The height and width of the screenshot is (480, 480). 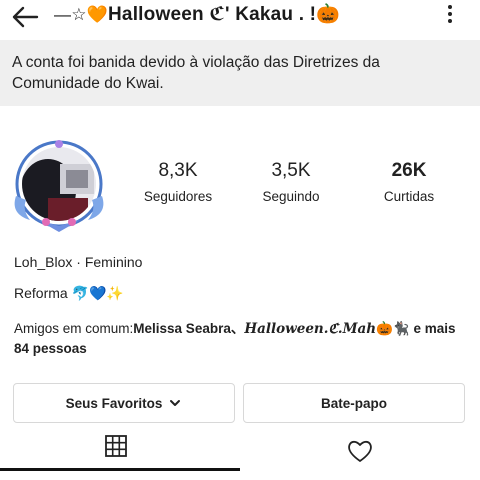 I want to click on arrow-left-icon, so click(x=25, y=17).